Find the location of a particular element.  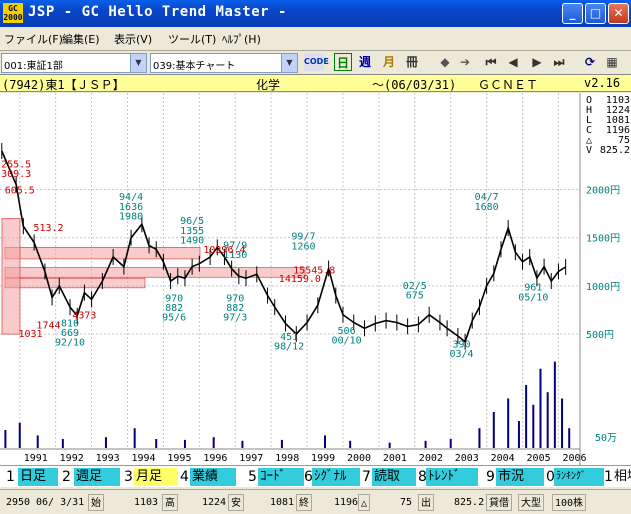

status-high: 1224 is located at coordinates (214, 502).